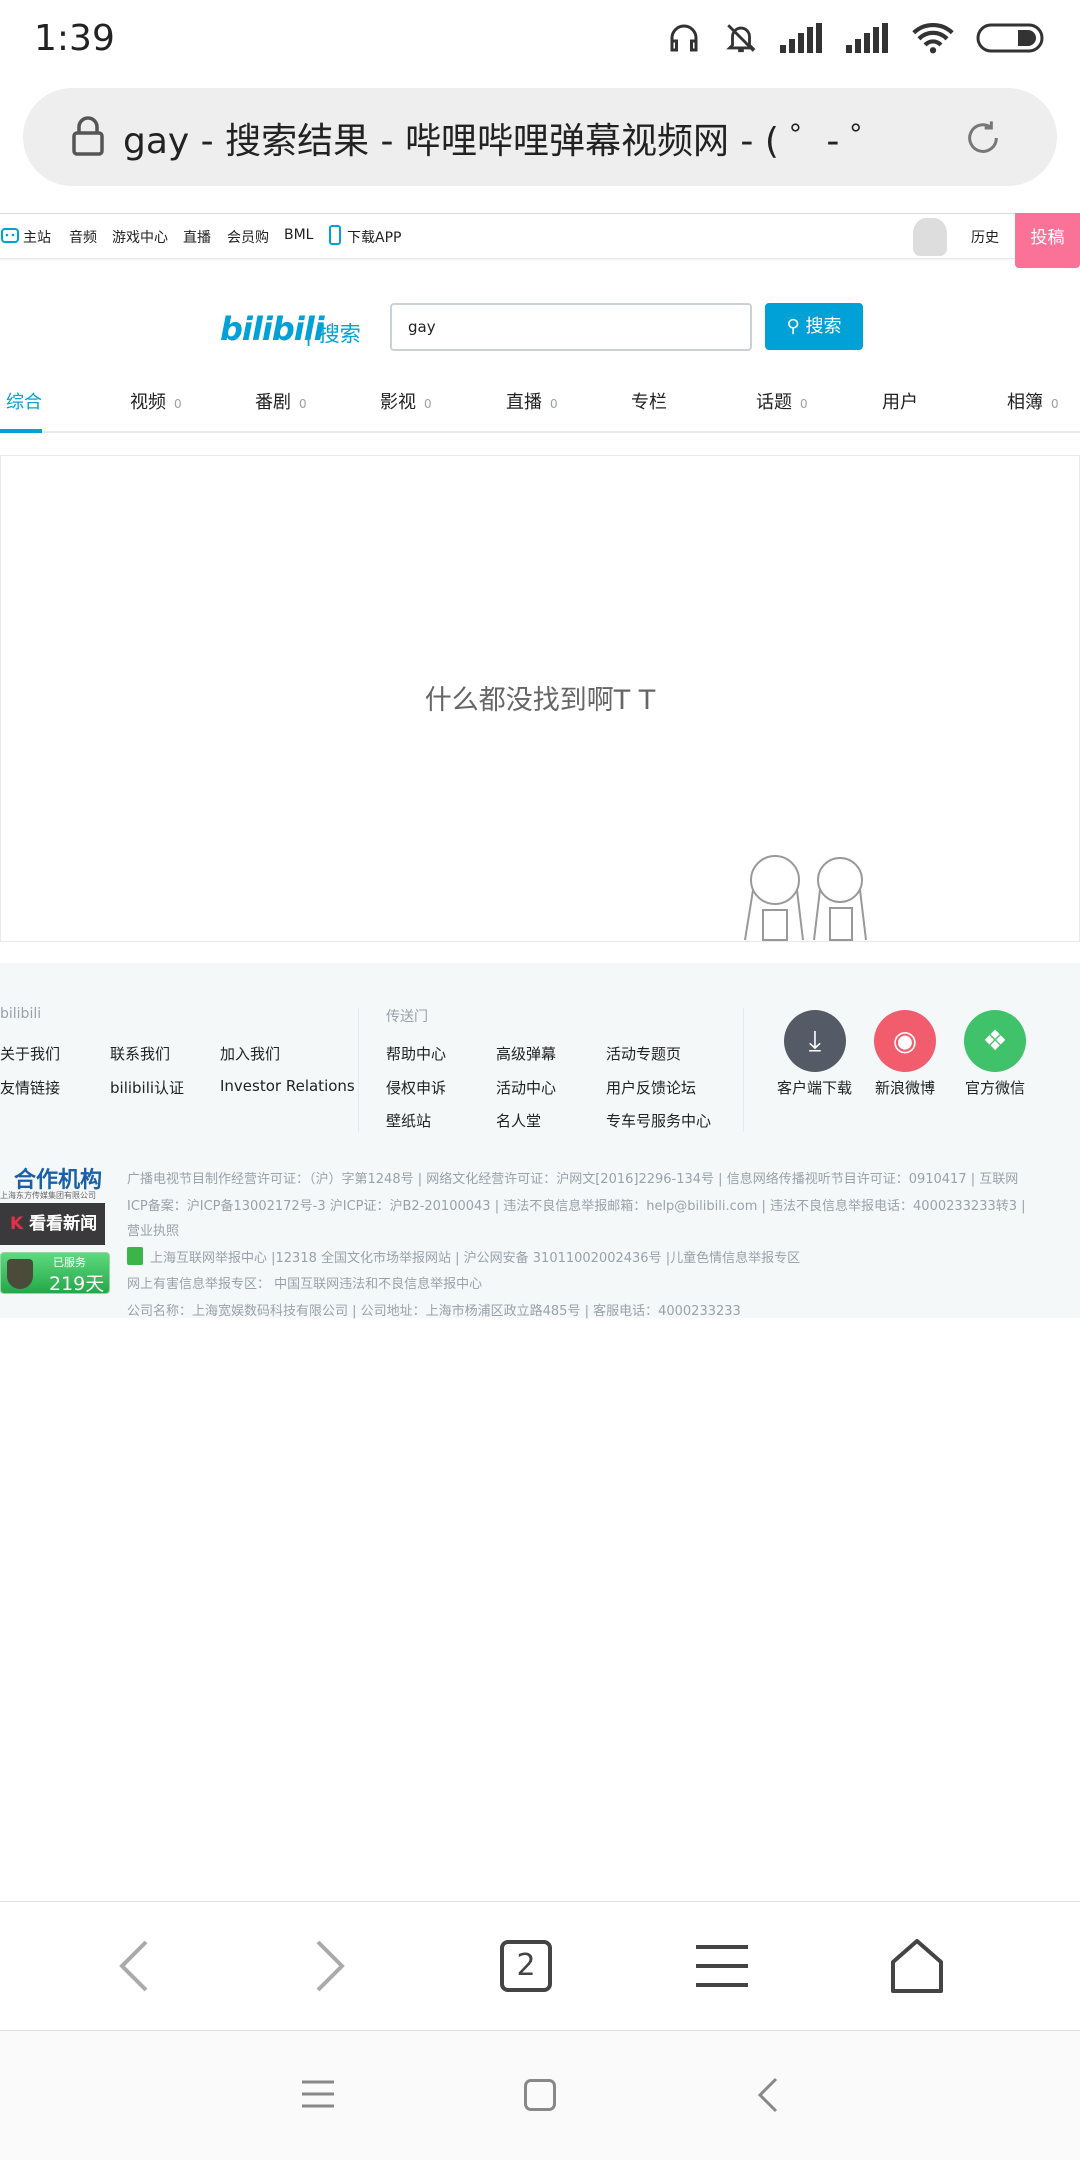  Describe the element at coordinates (333, 334) in the screenshot. I see `logo-search-label: | 搜索` at that location.